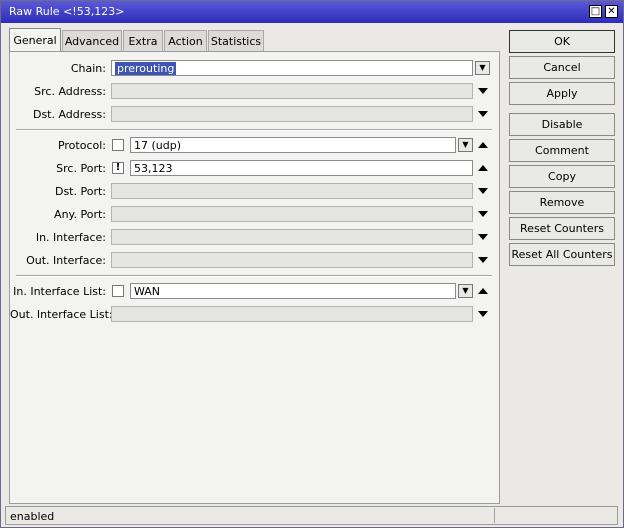 The image size is (624, 528). Describe the element at coordinates (292, 68) in the screenshot. I see `chain-field: prerouting` at that location.